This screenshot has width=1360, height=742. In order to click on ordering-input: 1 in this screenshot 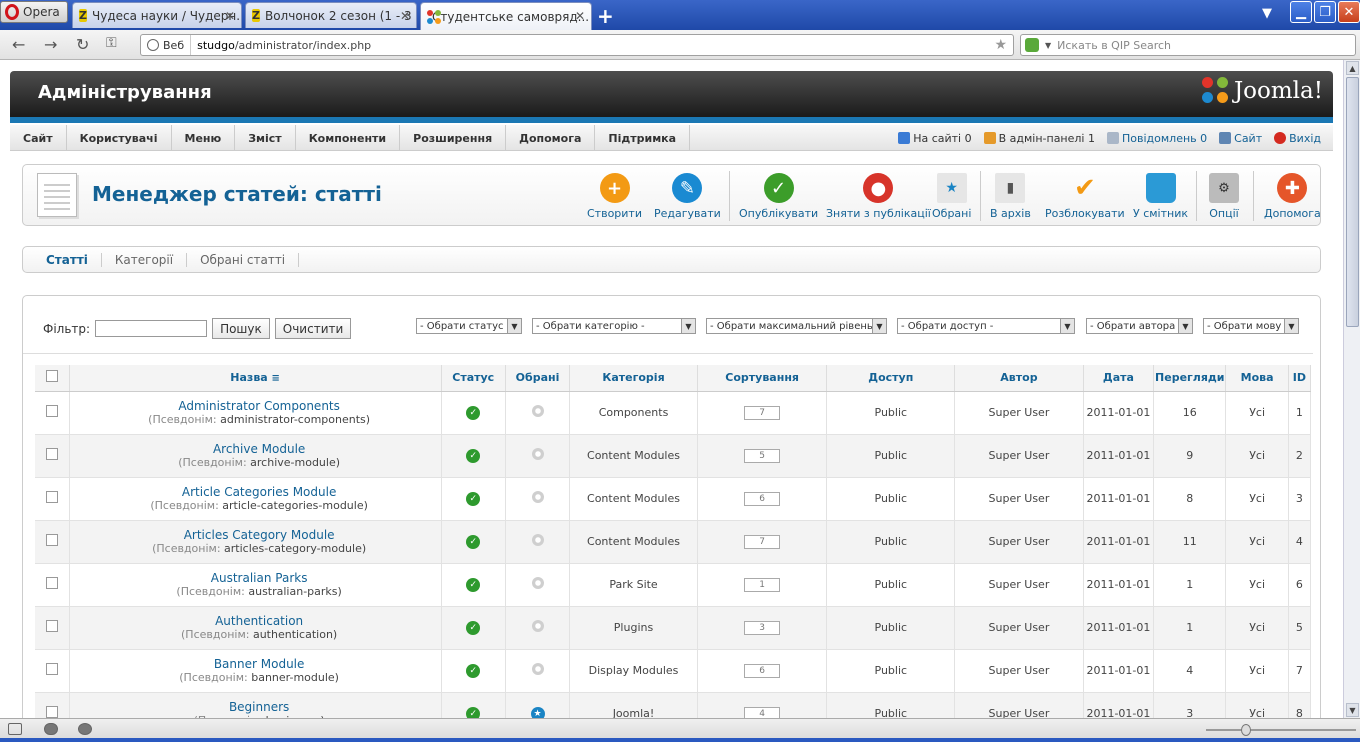, I will do `click(762, 585)`.